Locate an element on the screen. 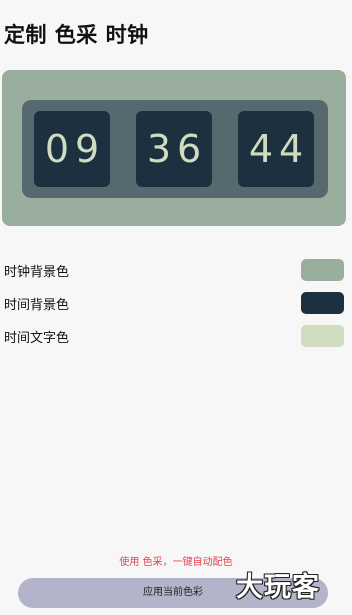 This screenshot has width=352, height=615. setting-label-time-text: 时间文字色 is located at coordinates (37, 338).